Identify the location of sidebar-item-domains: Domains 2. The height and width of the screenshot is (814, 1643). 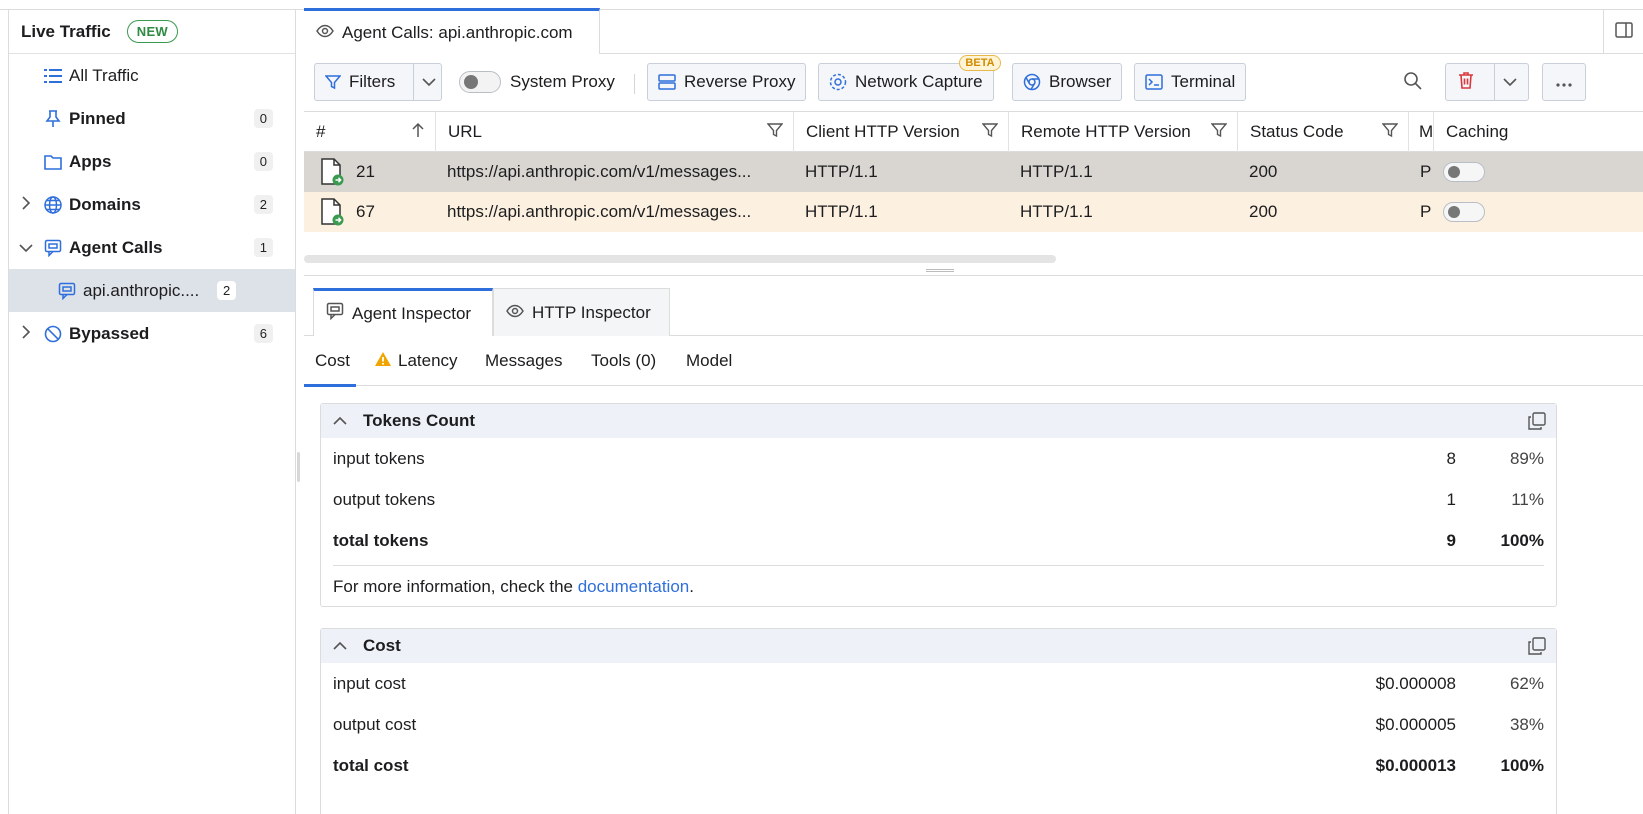
(152, 204).